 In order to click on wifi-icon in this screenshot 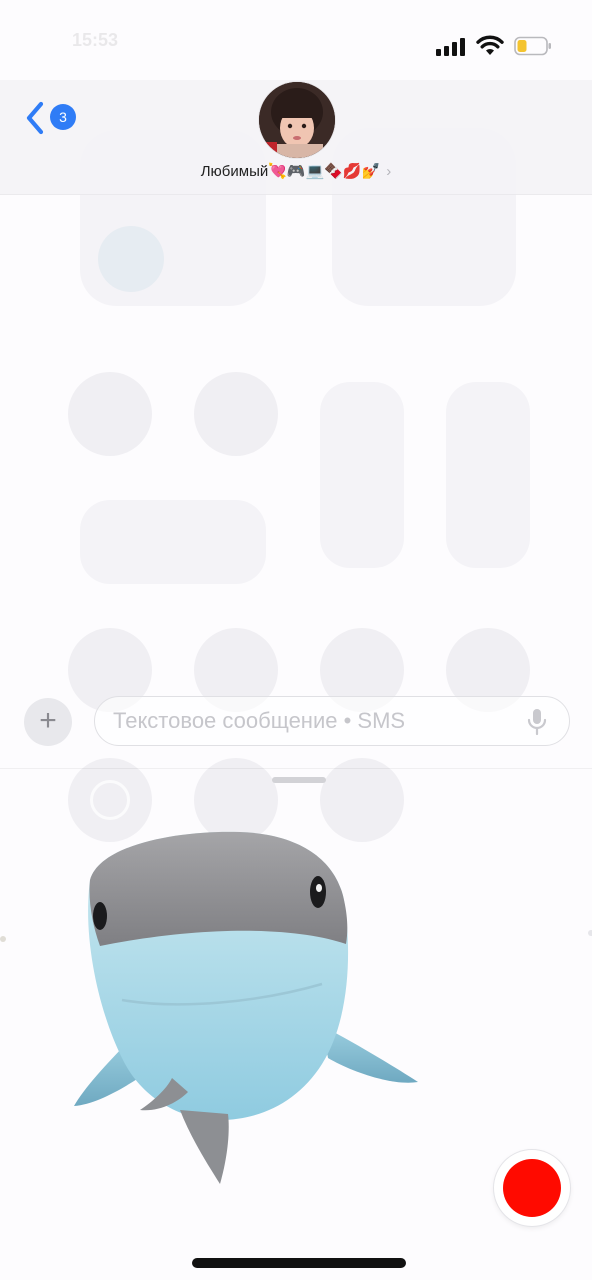, I will do `click(490, 45)`.